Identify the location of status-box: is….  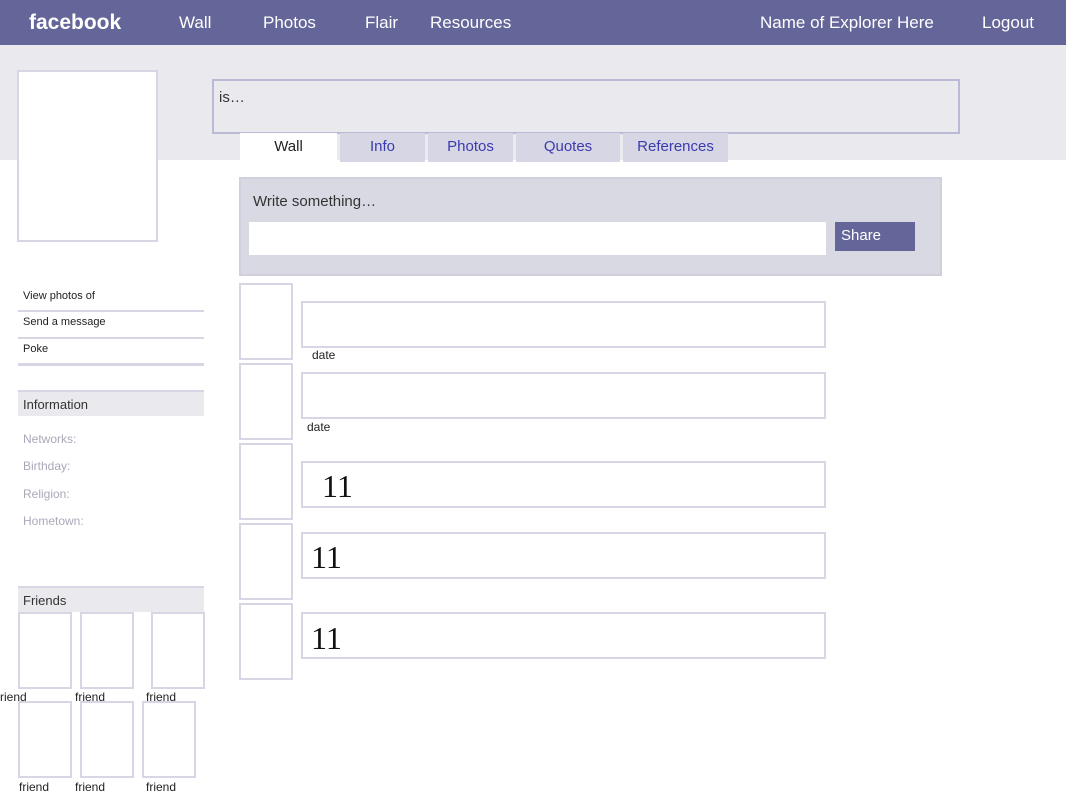
(586, 106).